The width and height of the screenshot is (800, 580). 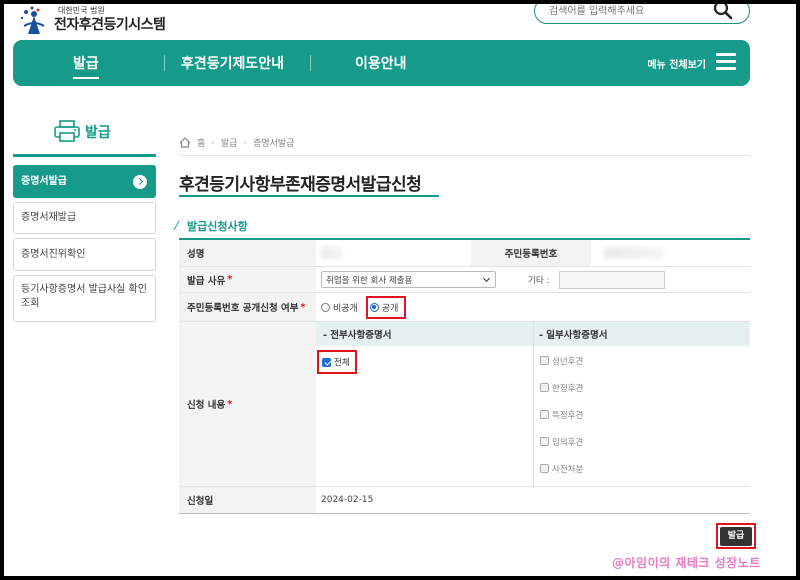 What do you see at coordinates (568, 469) in the screenshot?
I see `partial-option-label: 사전처분` at bounding box center [568, 469].